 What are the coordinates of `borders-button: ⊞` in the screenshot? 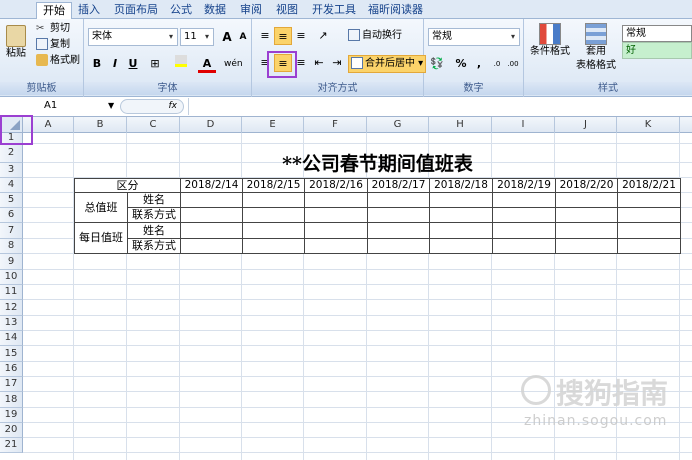 It's located at (155, 64).